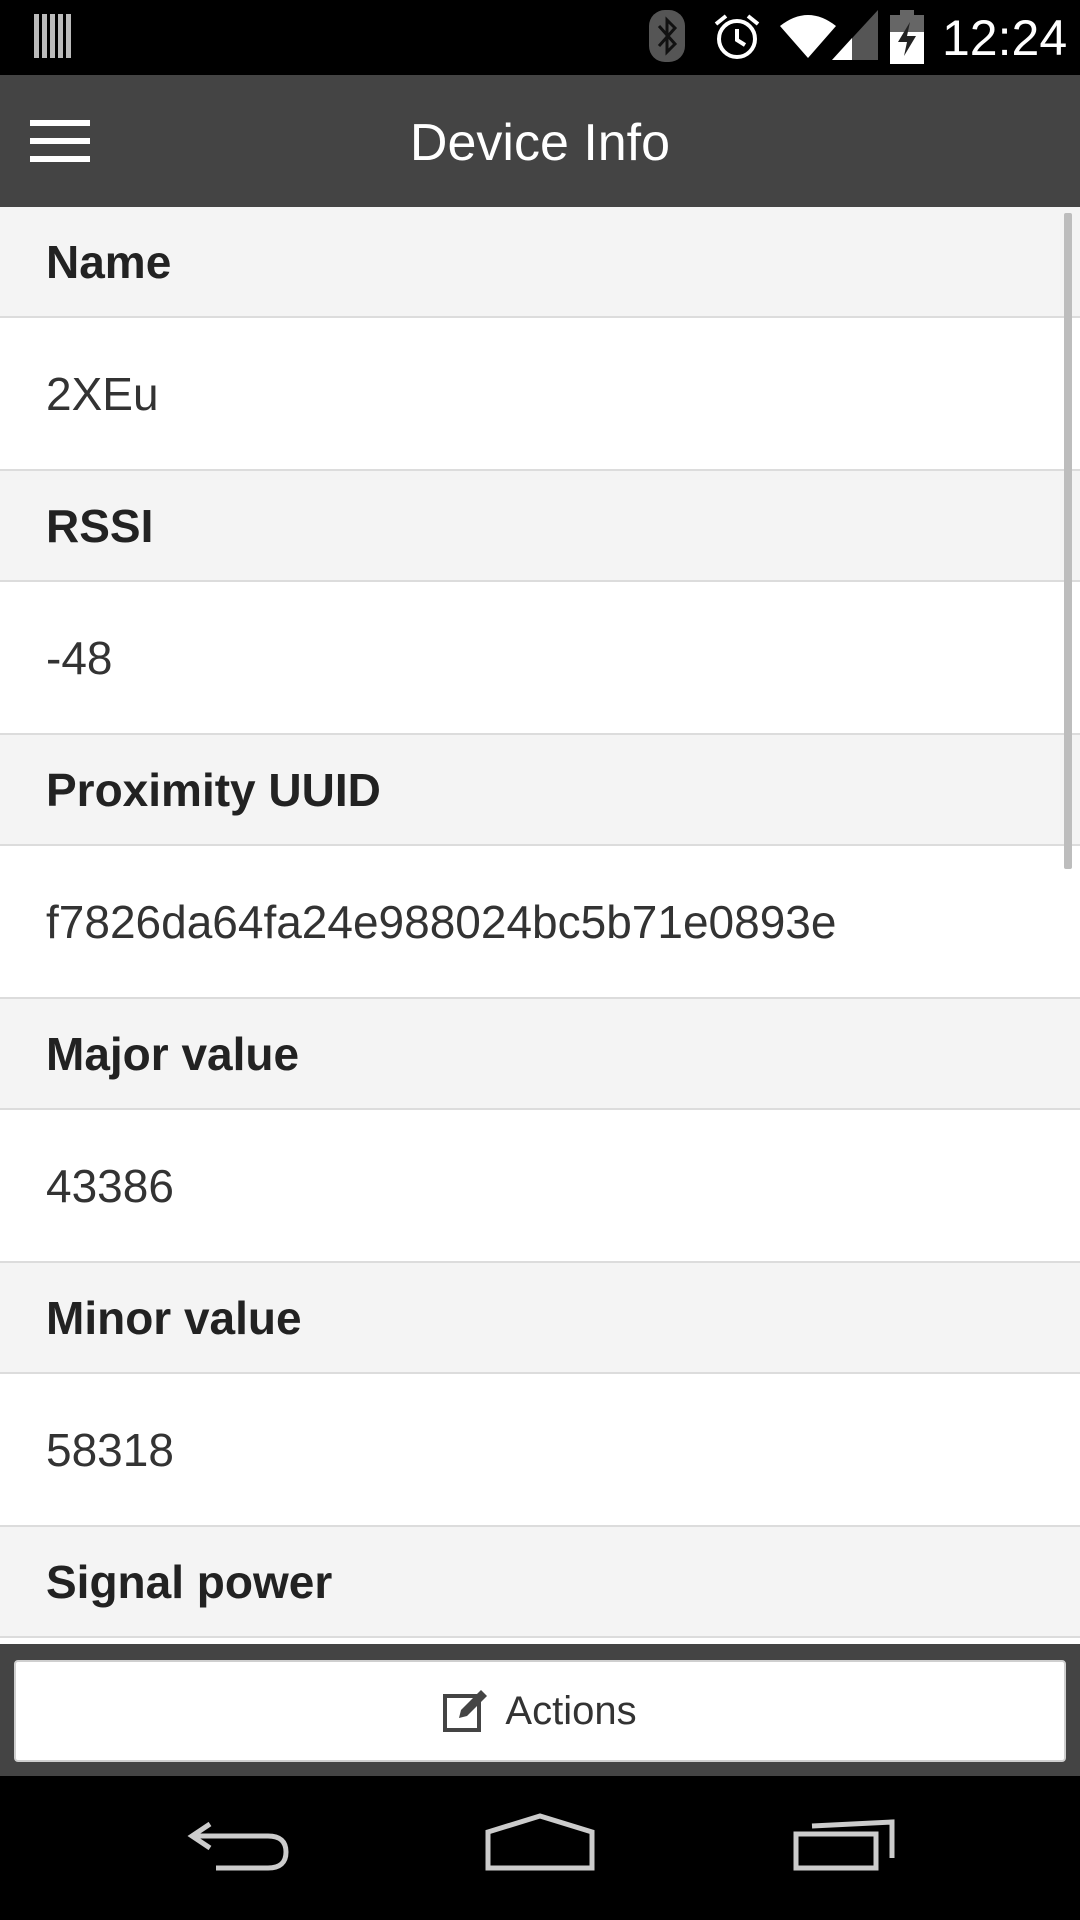 This screenshot has width=1080, height=1920. I want to click on field-label-major-value: Major value, so click(540, 1054).